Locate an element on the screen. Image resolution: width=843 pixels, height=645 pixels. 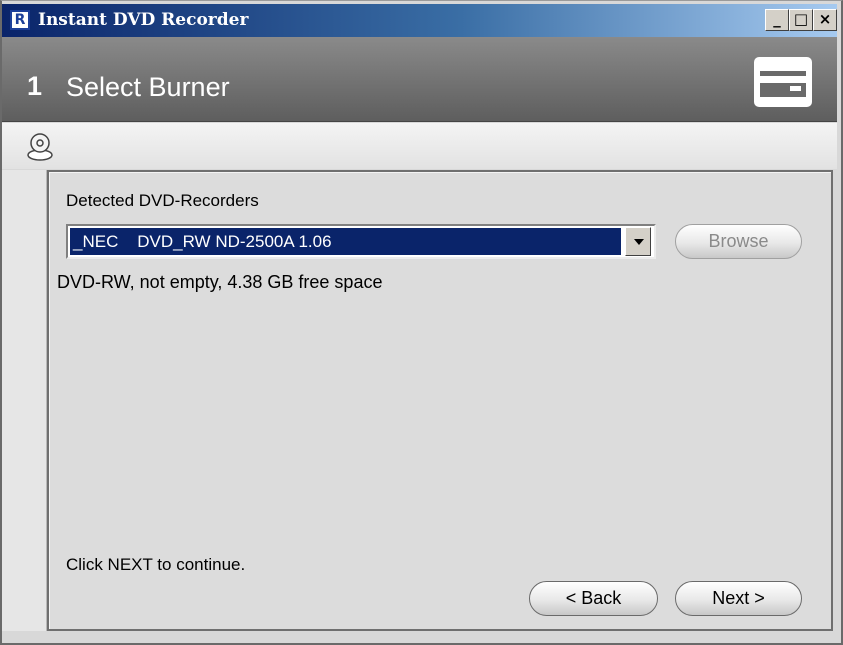
toolbar-strip is located at coordinates (419, 146).